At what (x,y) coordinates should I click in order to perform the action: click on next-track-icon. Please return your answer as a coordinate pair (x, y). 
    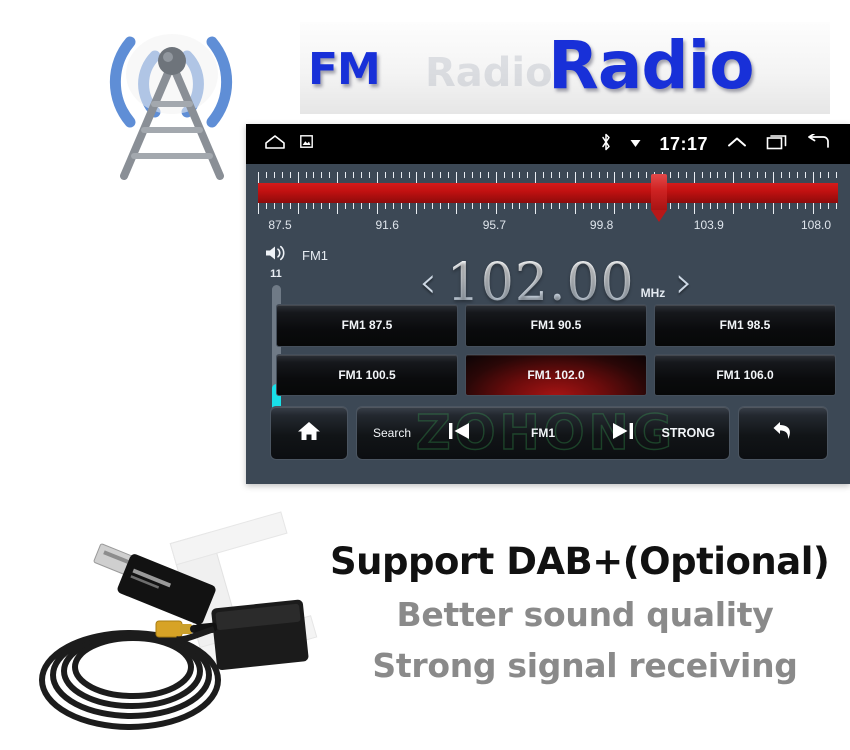
    Looking at the image, I should click on (623, 433).